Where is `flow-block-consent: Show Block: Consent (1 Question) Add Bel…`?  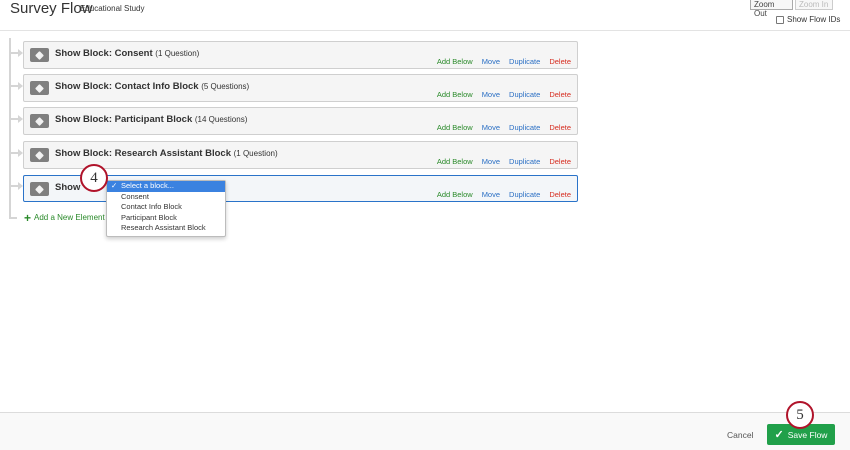
flow-block-consent: Show Block: Consent (1 Question) Add Bel… is located at coordinates (300, 55).